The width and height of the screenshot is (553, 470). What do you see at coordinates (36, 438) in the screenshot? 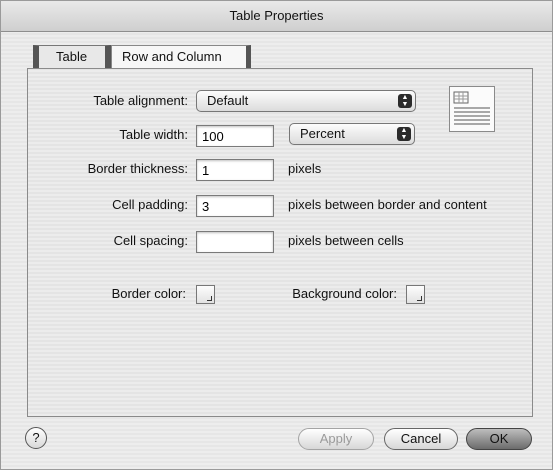
I see `help-icon: ?` at bounding box center [36, 438].